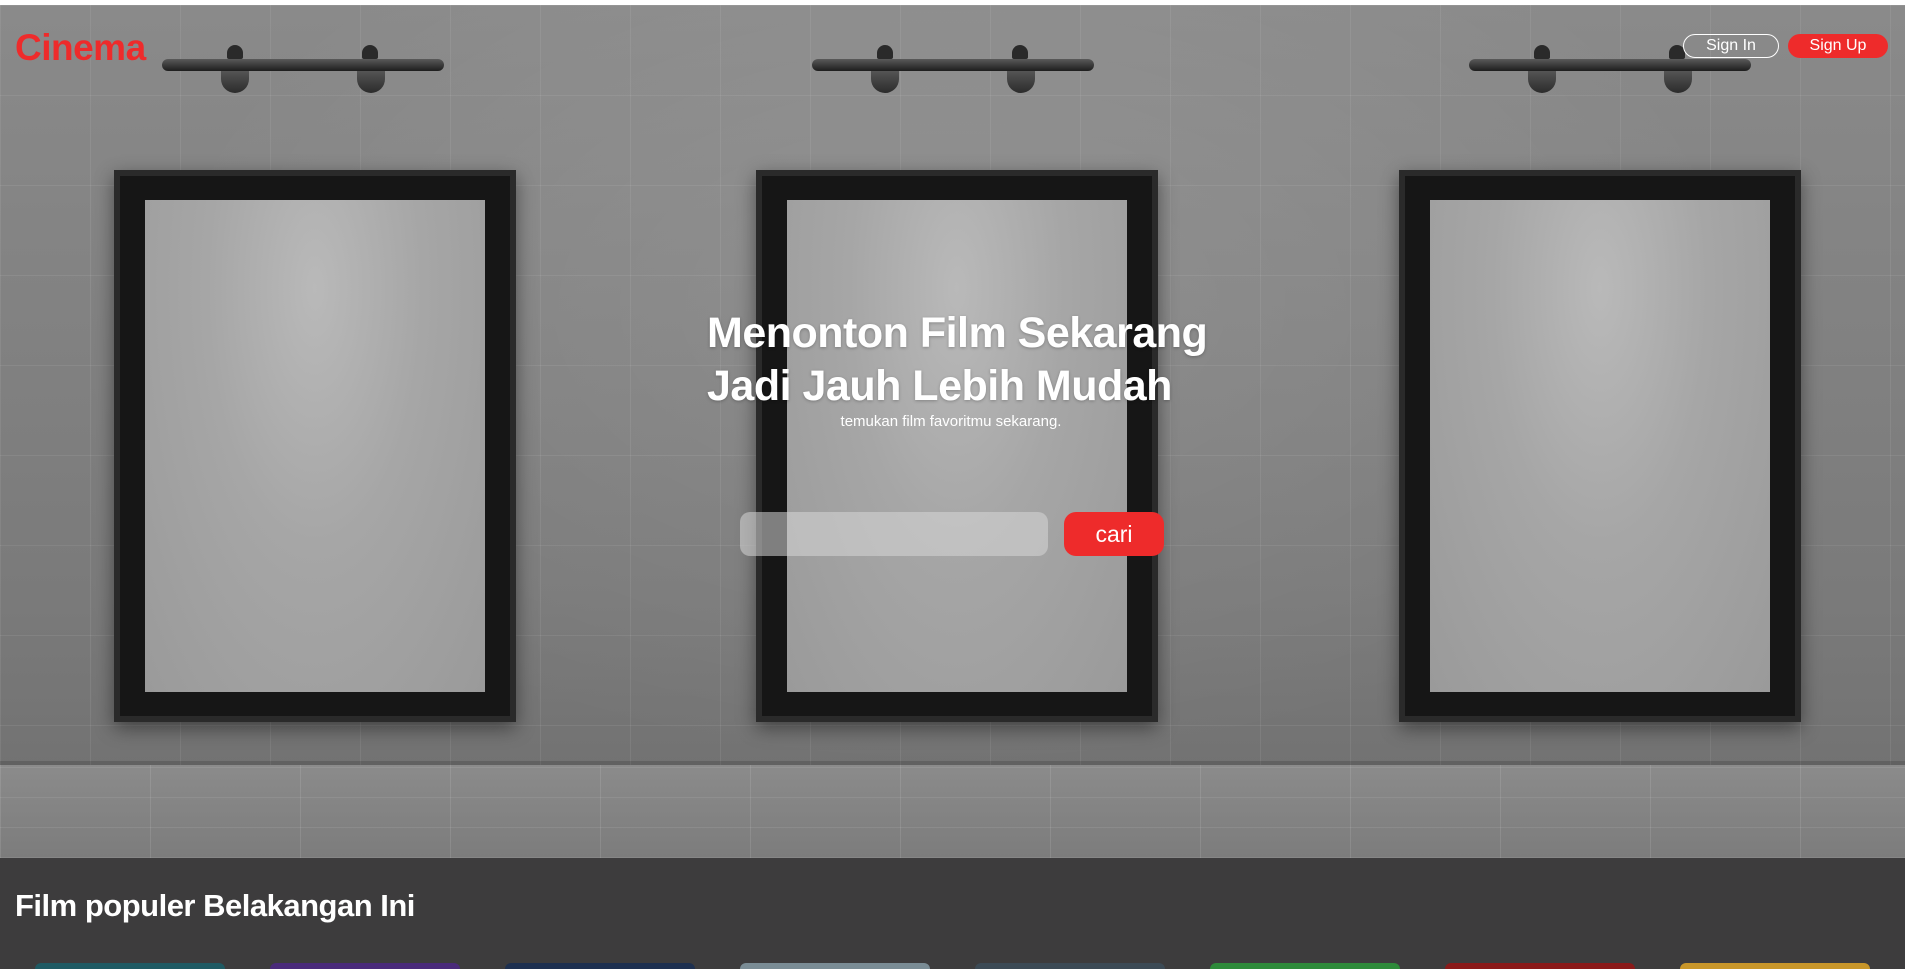  Describe the element at coordinates (952, 811) in the screenshot. I see `floor-background` at that location.